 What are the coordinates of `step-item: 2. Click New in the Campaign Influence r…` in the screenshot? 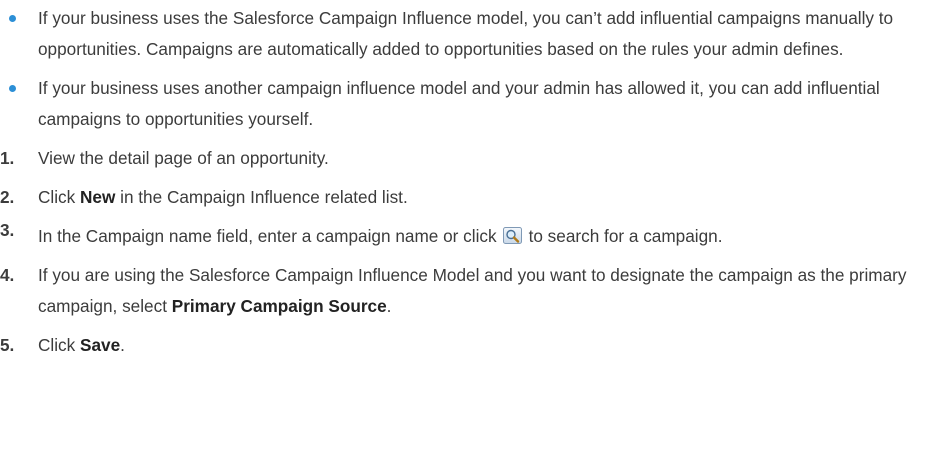 It's located at (465, 197).